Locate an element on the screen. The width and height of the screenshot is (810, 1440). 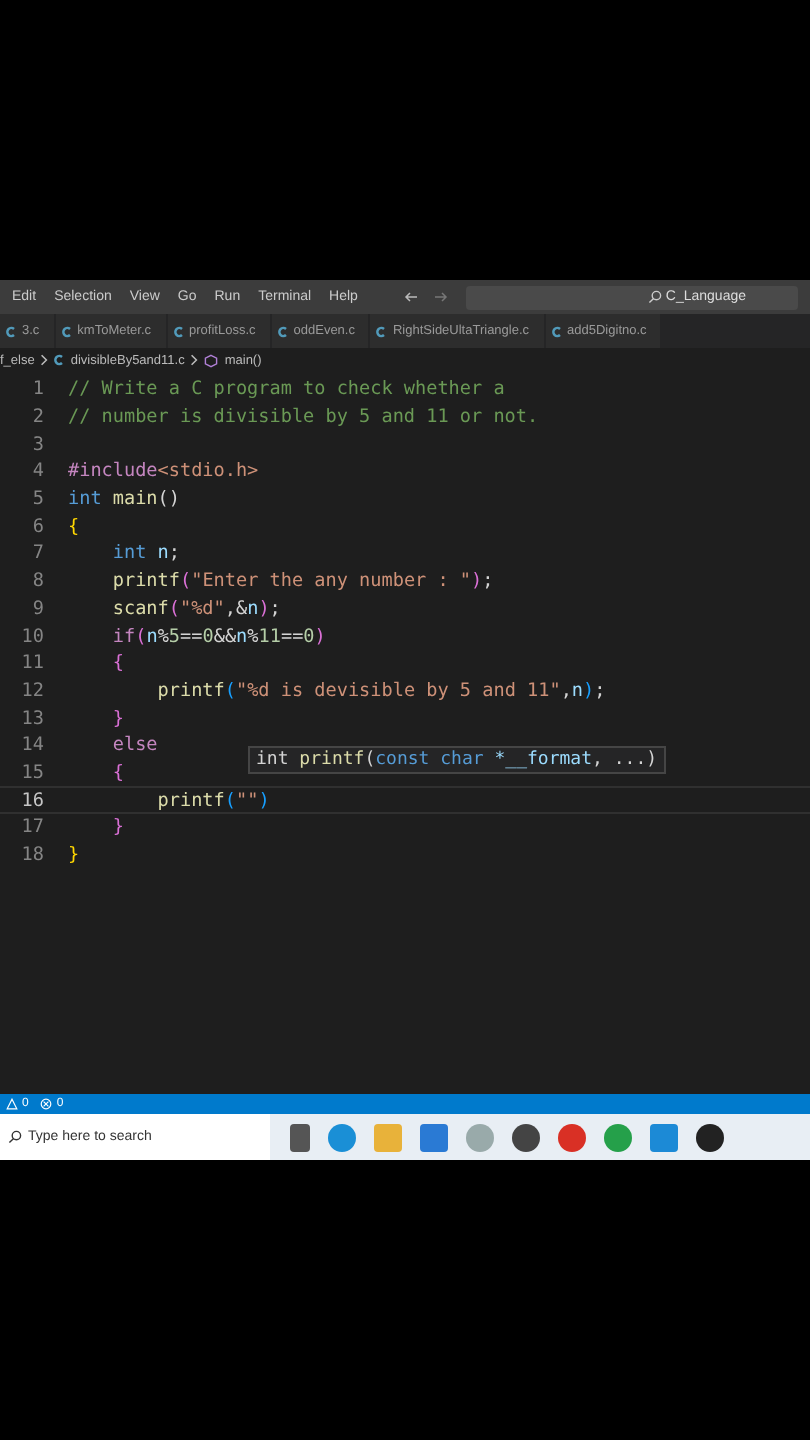
code-text: printf("%d is devisible by 5 and 11",n); is located at coordinates (380, 690).